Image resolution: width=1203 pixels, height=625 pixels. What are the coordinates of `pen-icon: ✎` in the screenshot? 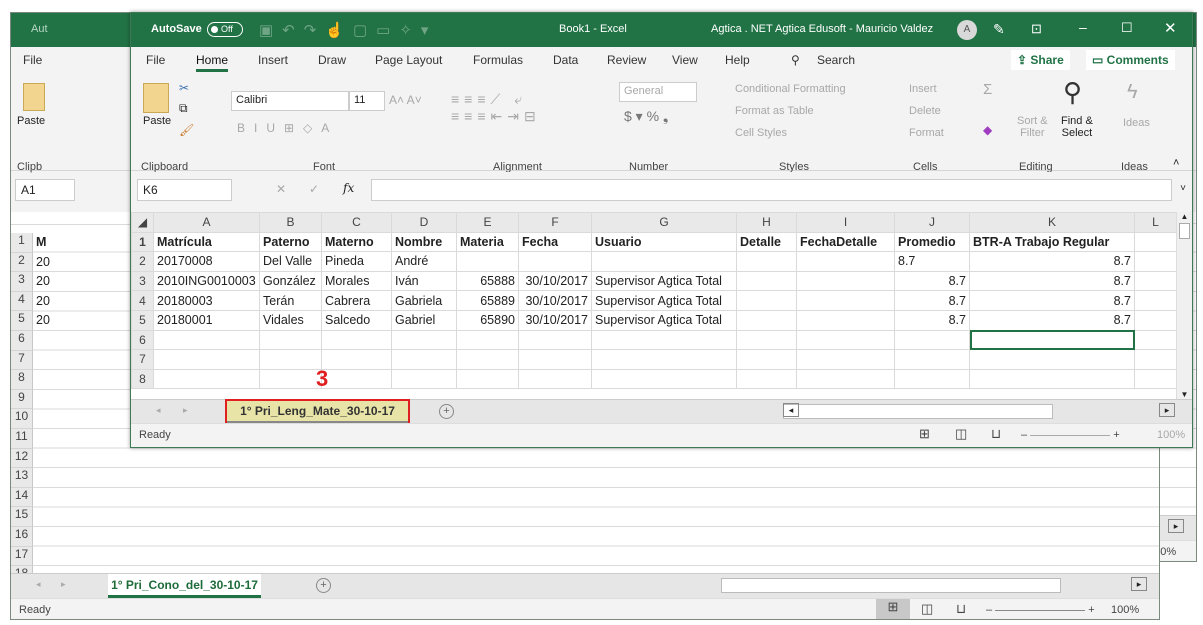 It's located at (999, 29).